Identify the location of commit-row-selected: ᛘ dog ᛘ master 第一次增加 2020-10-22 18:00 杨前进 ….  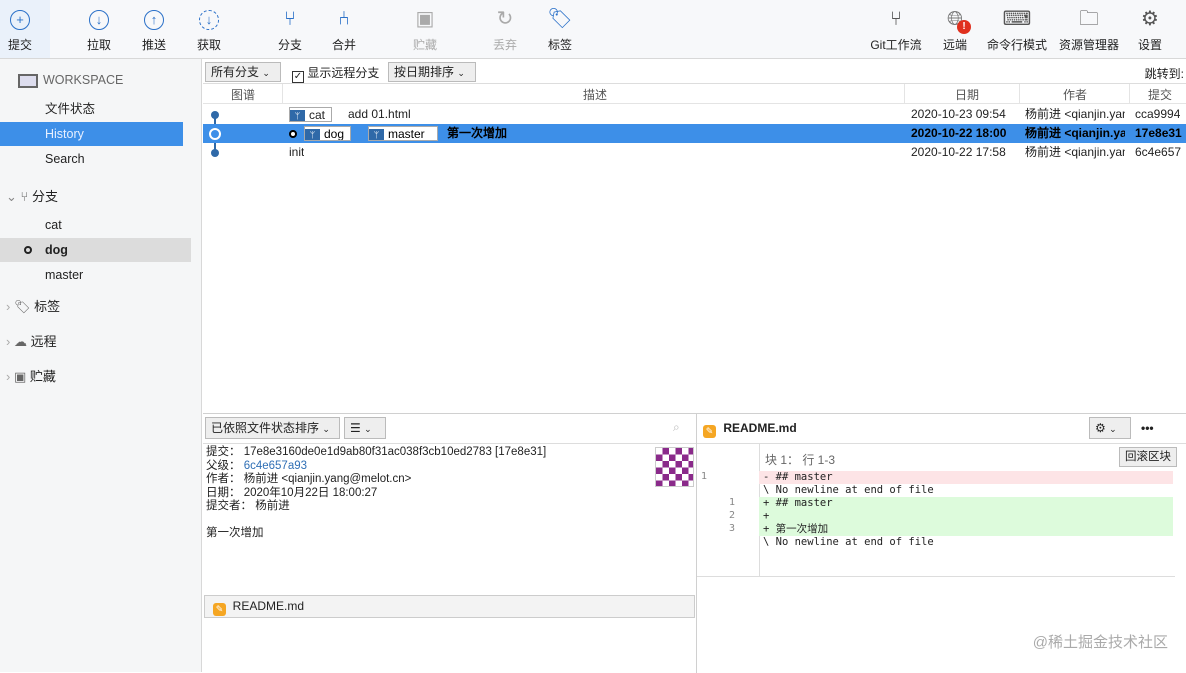
(694, 133).